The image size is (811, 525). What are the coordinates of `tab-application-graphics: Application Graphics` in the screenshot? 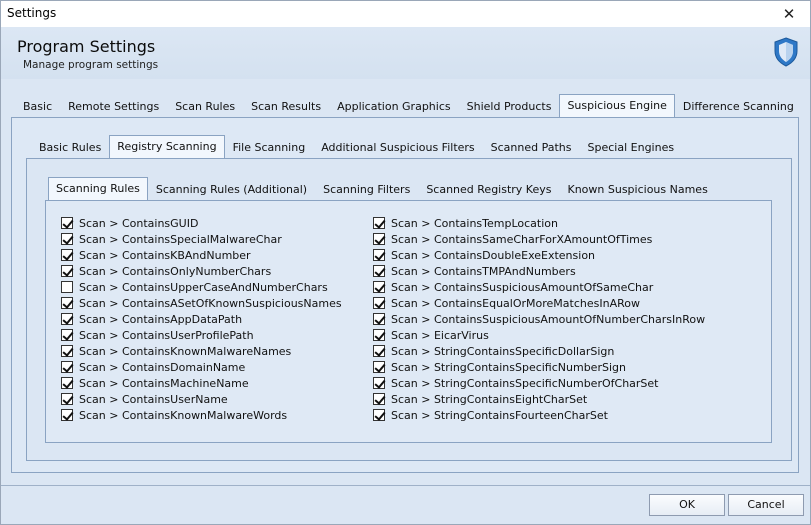 It's located at (394, 107).